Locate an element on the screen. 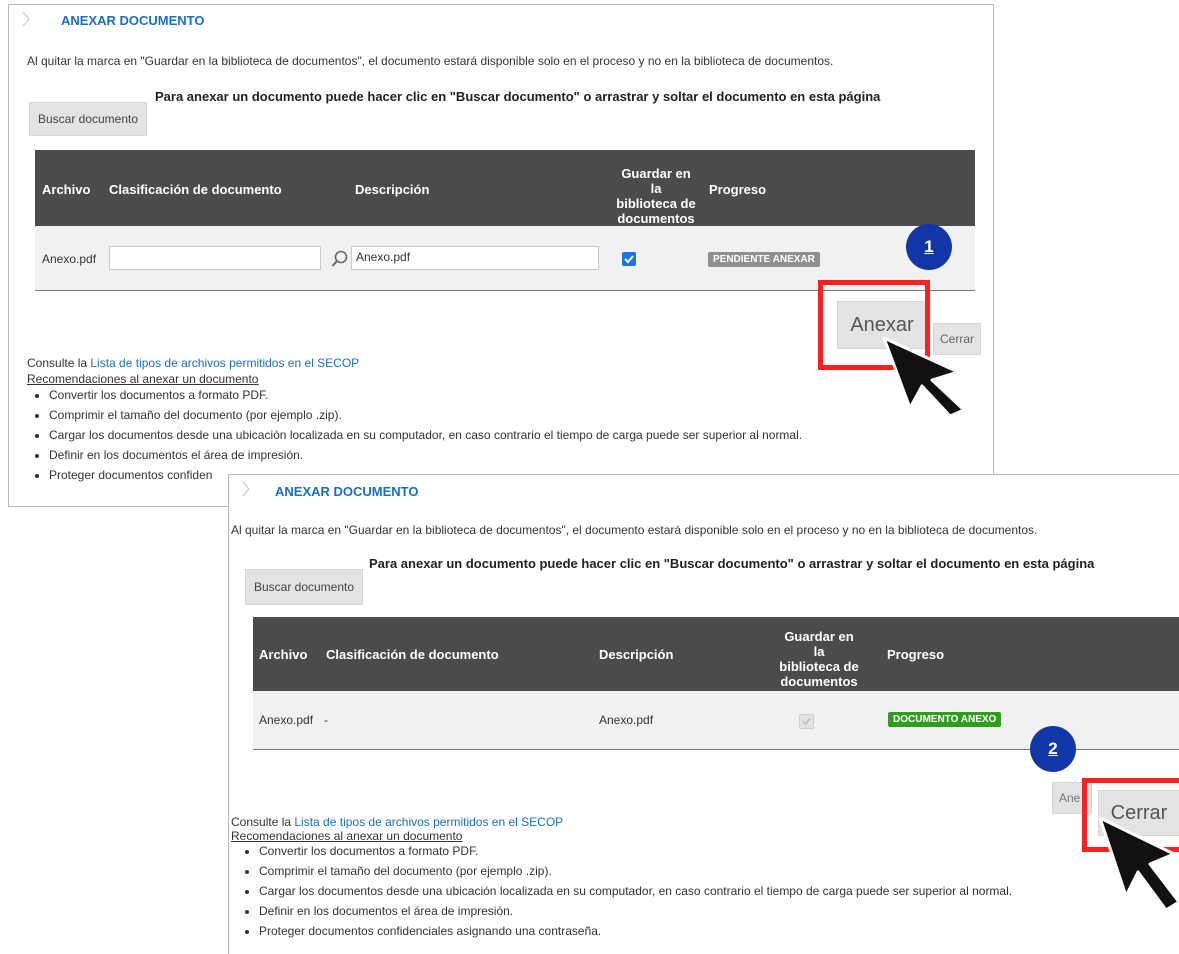 The width and height of the screenshot is (1179, 954). status-badge: PENDIENTE ANEXAR is located at coordinates (764, 259).